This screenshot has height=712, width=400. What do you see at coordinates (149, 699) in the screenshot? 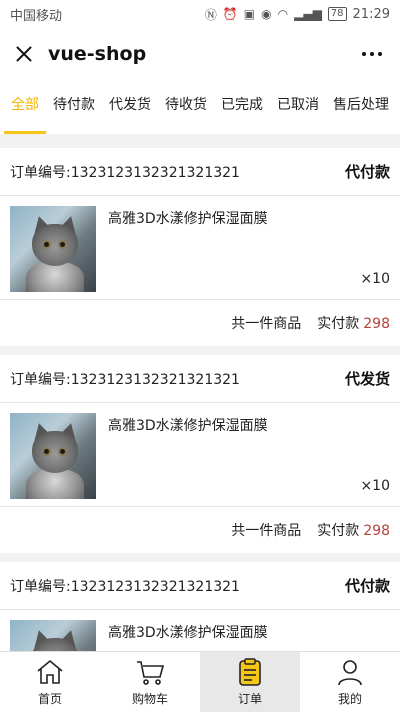
I see `nav-cart-label: 购物车` at bounding box center [149, 699].